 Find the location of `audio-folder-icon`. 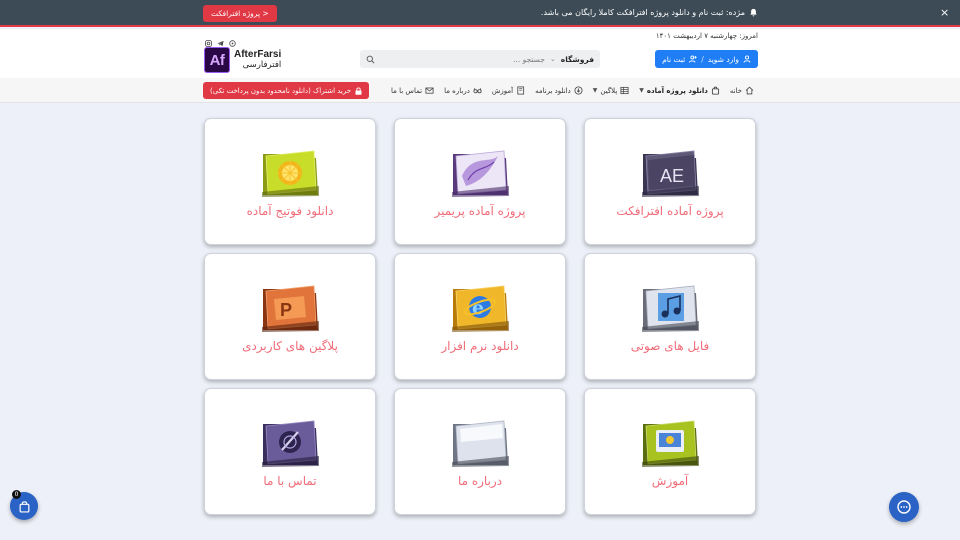

audio-folder-icon is located at coordinates (670, 308).